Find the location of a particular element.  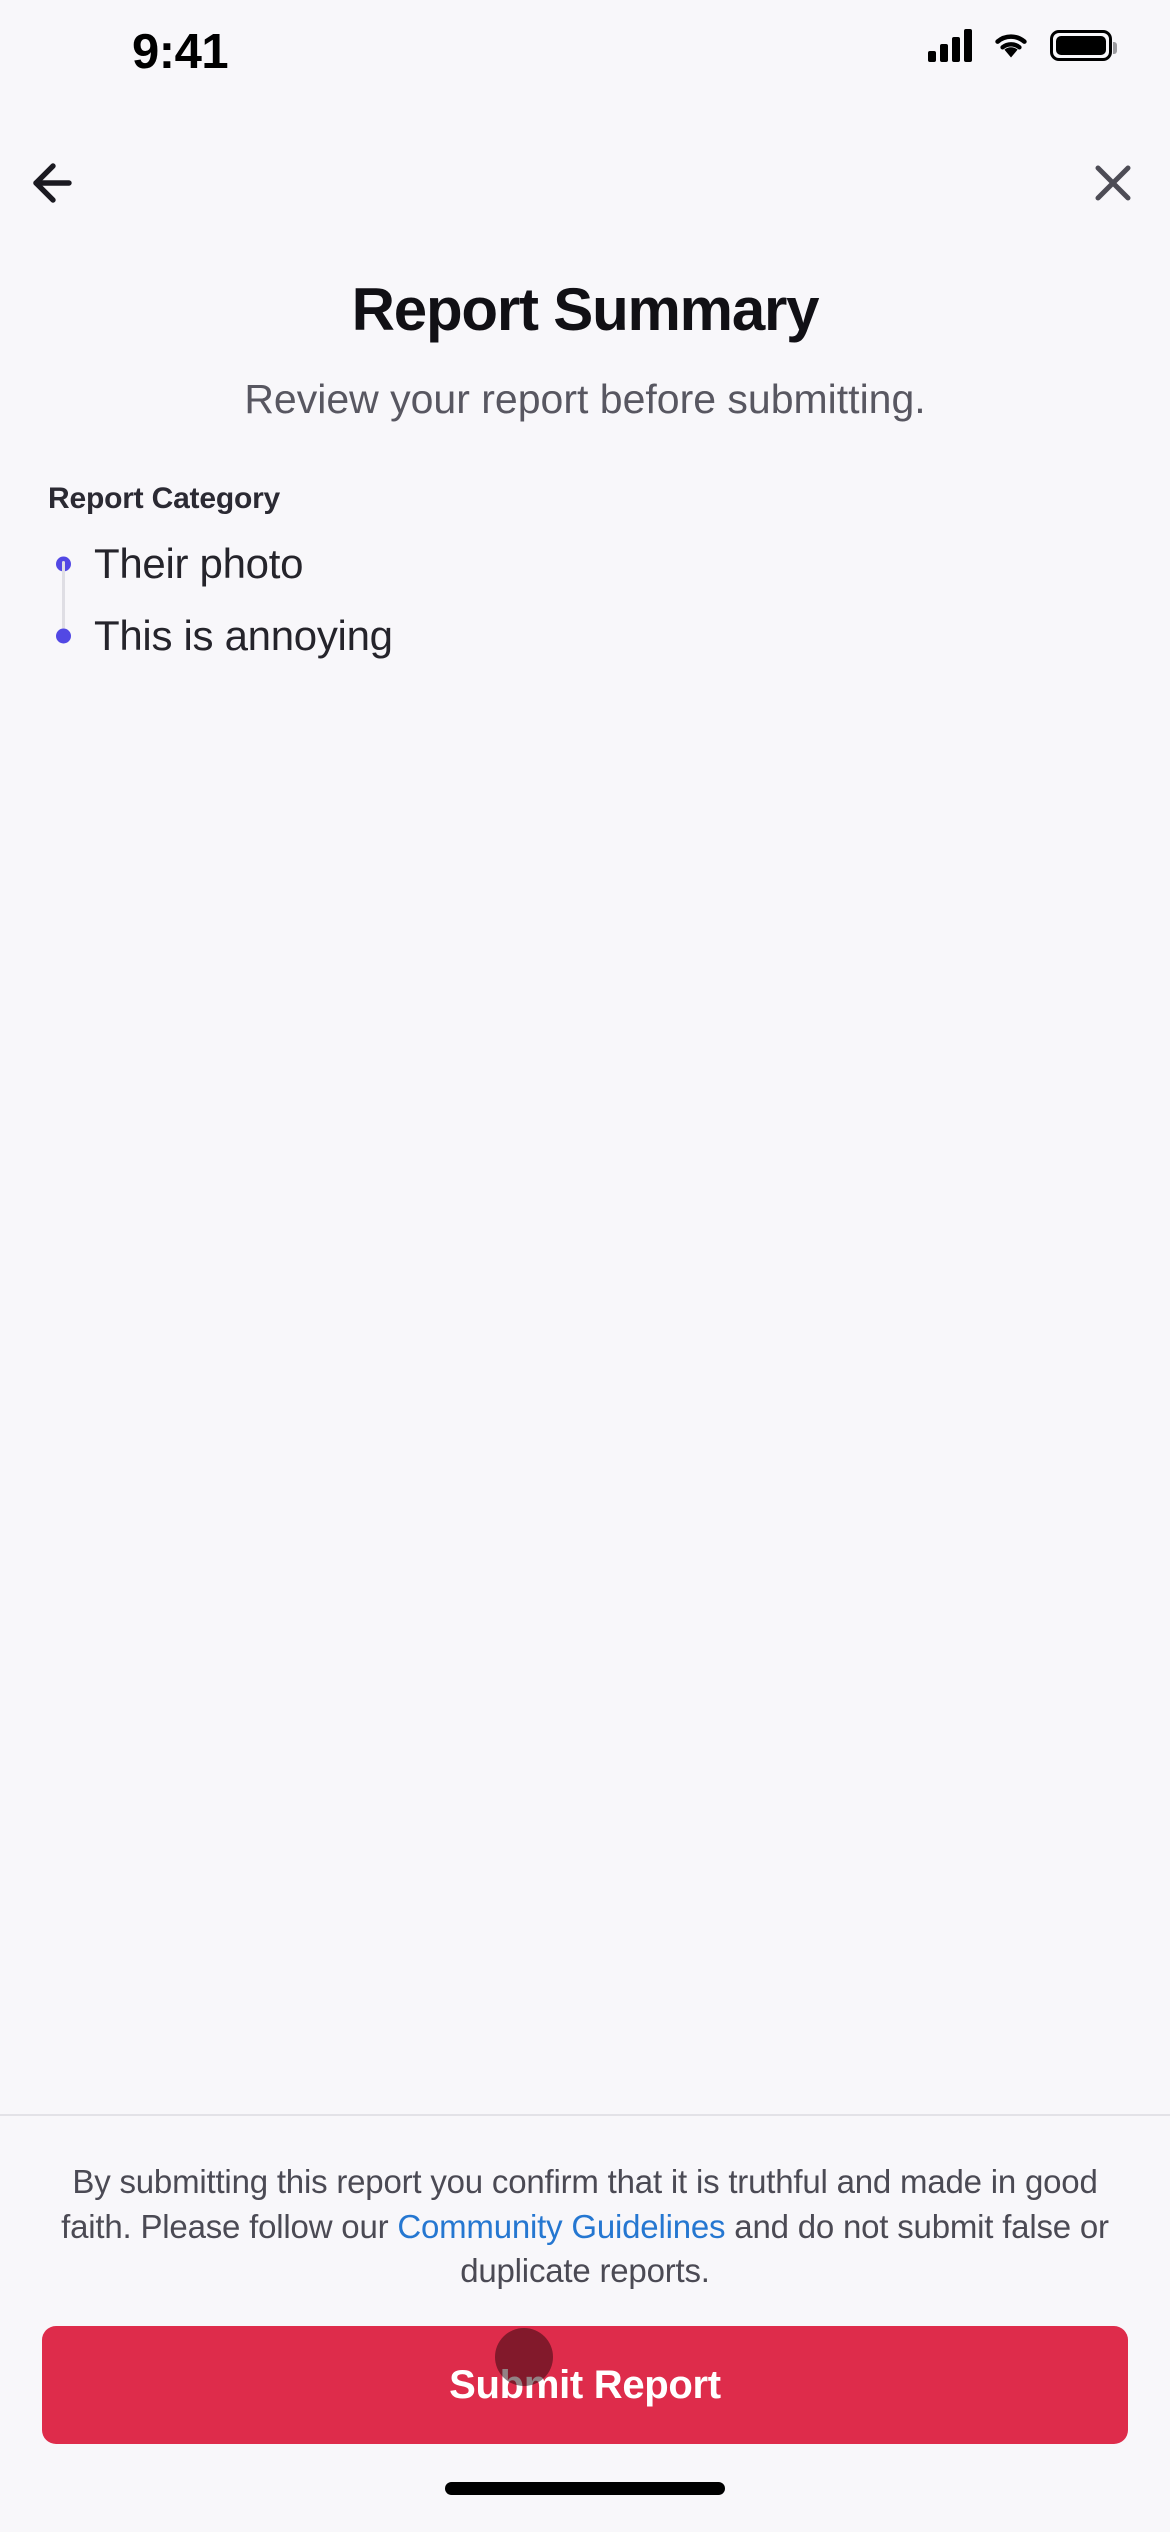

submit-button-wrapper: Submit Report is located at coordinates (585, 2385).